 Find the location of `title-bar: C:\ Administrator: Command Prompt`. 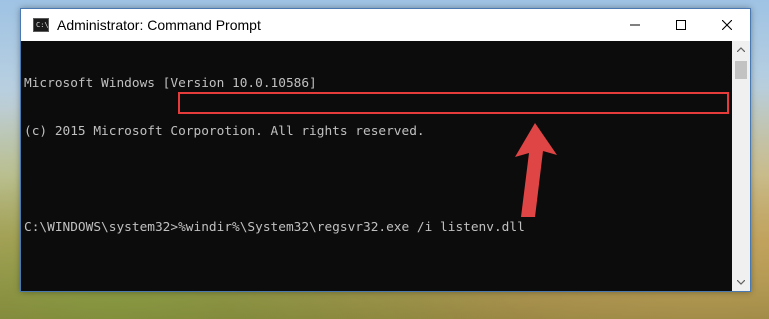

title-bar: C:\ Administrator: Command Prompt is located at coordinates (385, 25).